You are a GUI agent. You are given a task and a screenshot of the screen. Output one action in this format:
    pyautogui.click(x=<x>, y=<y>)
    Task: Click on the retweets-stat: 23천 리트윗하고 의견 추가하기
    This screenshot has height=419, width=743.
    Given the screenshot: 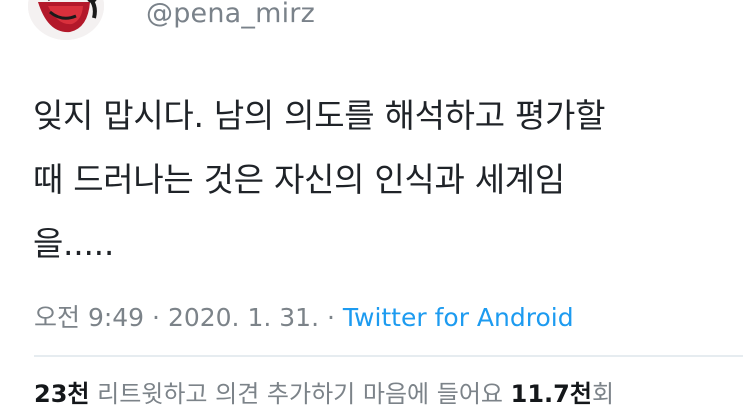 What is the action you would take?
    pyautogui.click(x=198, y=394)
    